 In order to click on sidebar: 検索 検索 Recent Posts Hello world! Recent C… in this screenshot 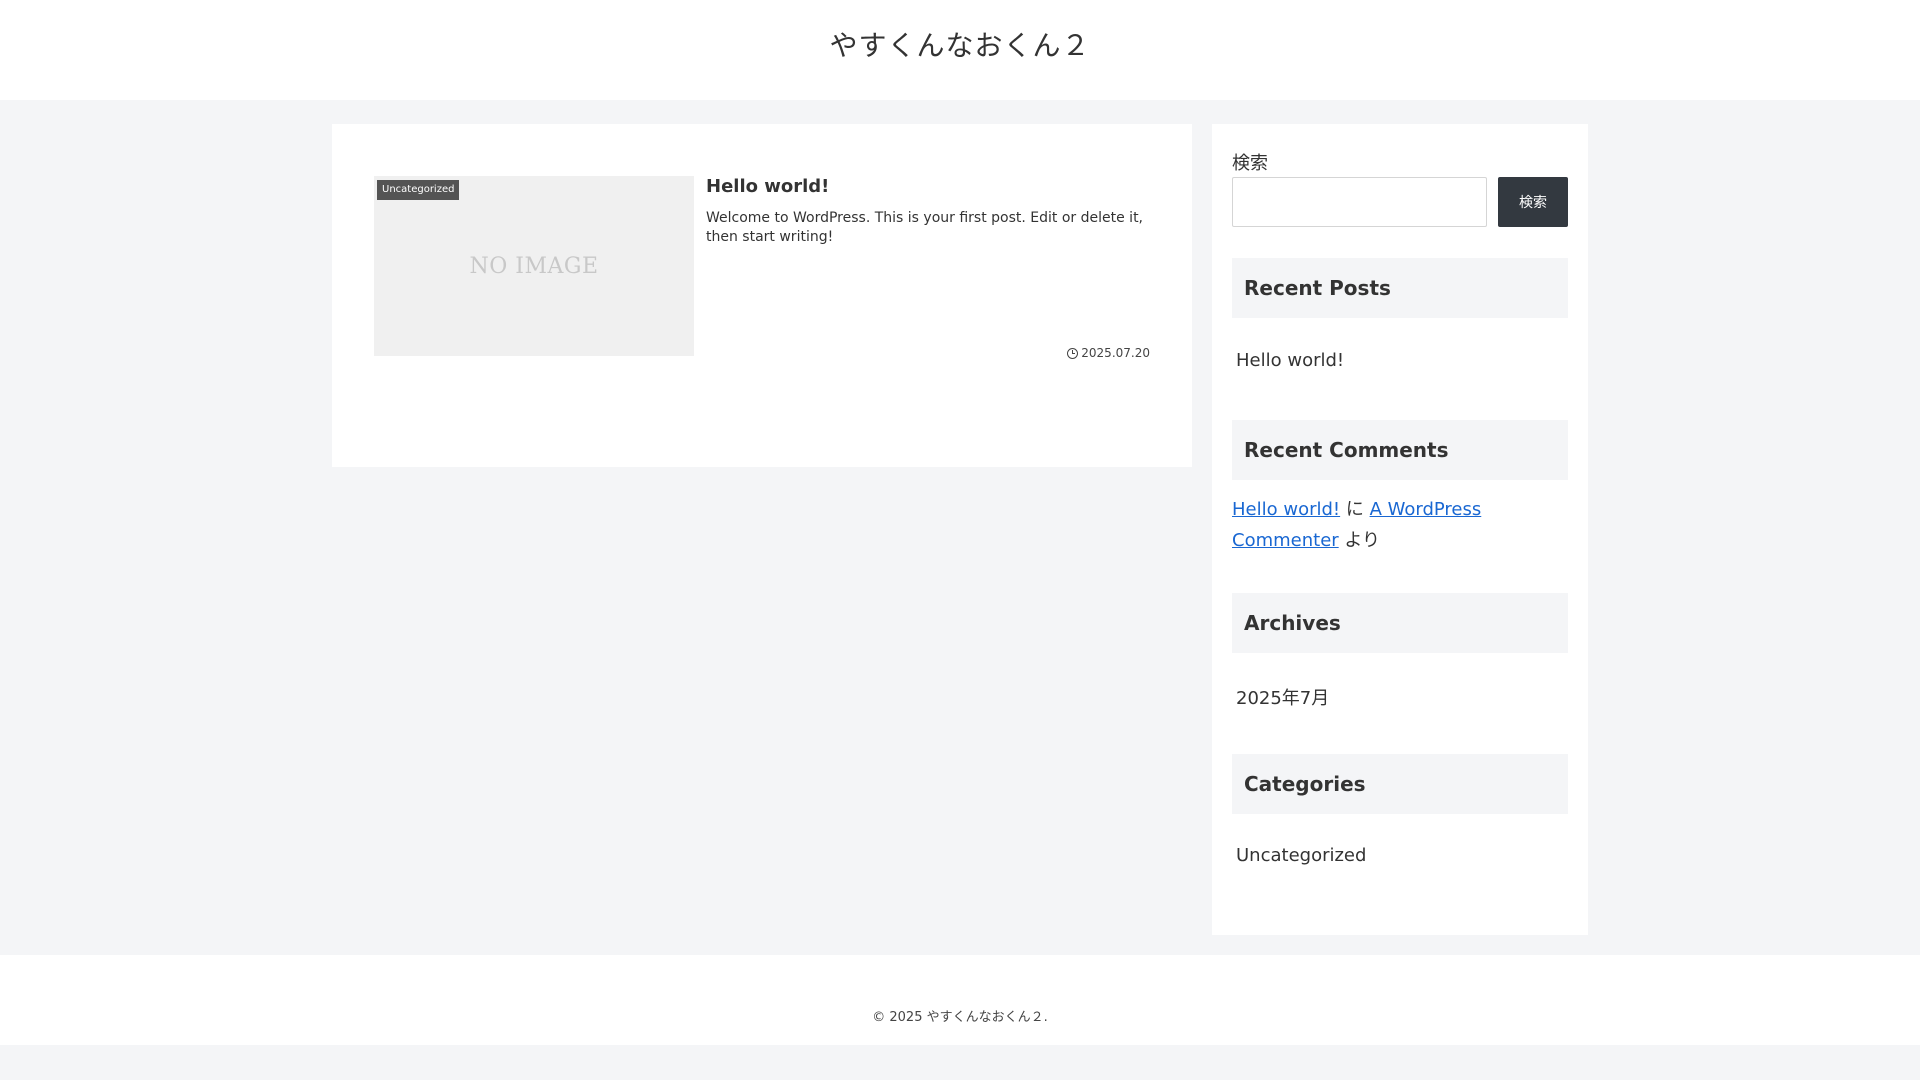, I will do `click(1400, 529)`.